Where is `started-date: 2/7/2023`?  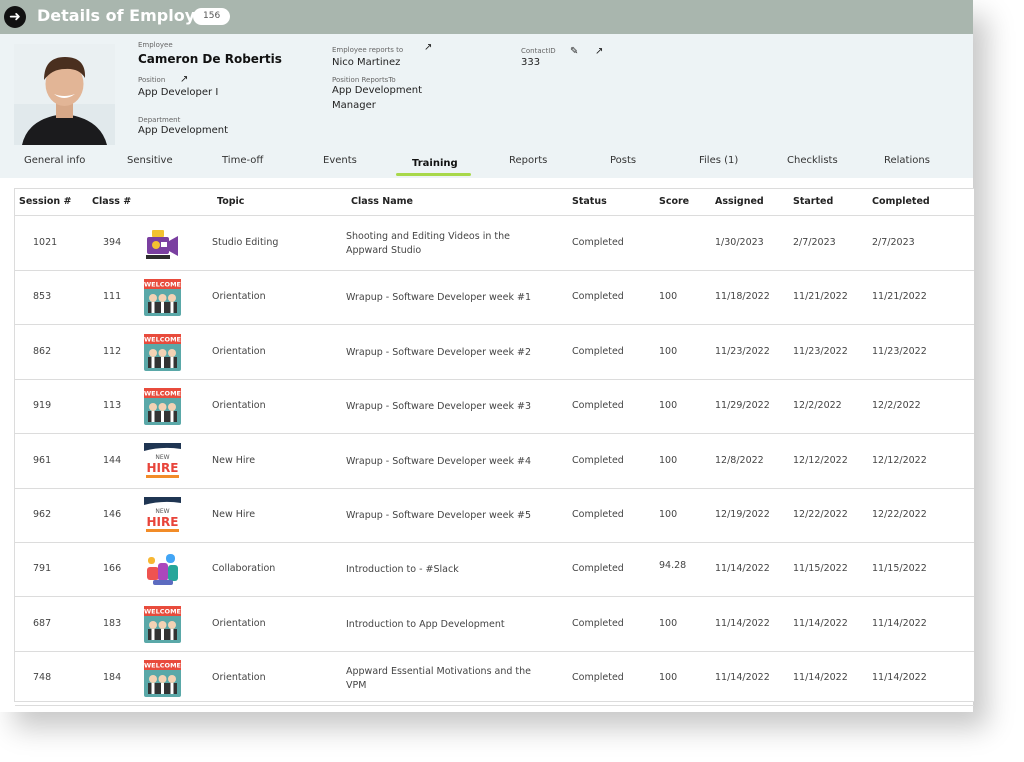
started-date: 2/7/2023 is located at coordinates (814, 242).